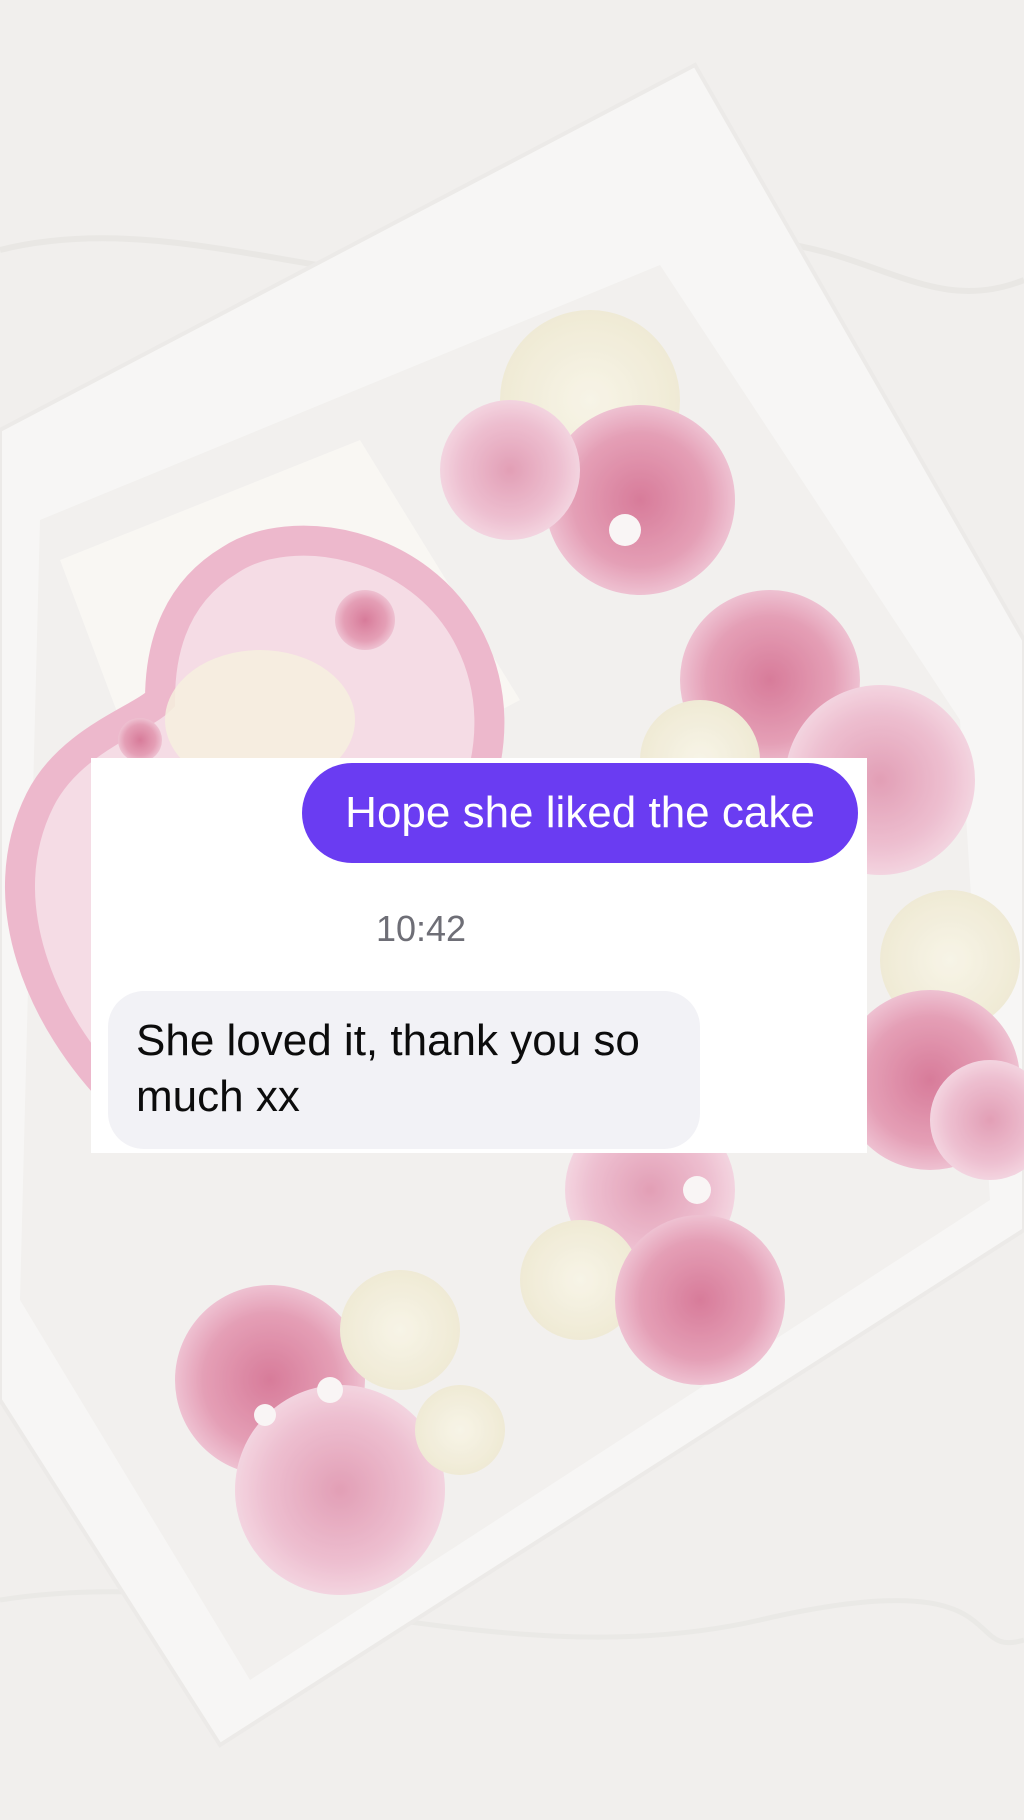 Image resolution: width=1024 pixels, height=1820 pixels. Describe the element at coordinates (421, 928) in the screenshot. I see `message-timestamp: 10:42` at that location.